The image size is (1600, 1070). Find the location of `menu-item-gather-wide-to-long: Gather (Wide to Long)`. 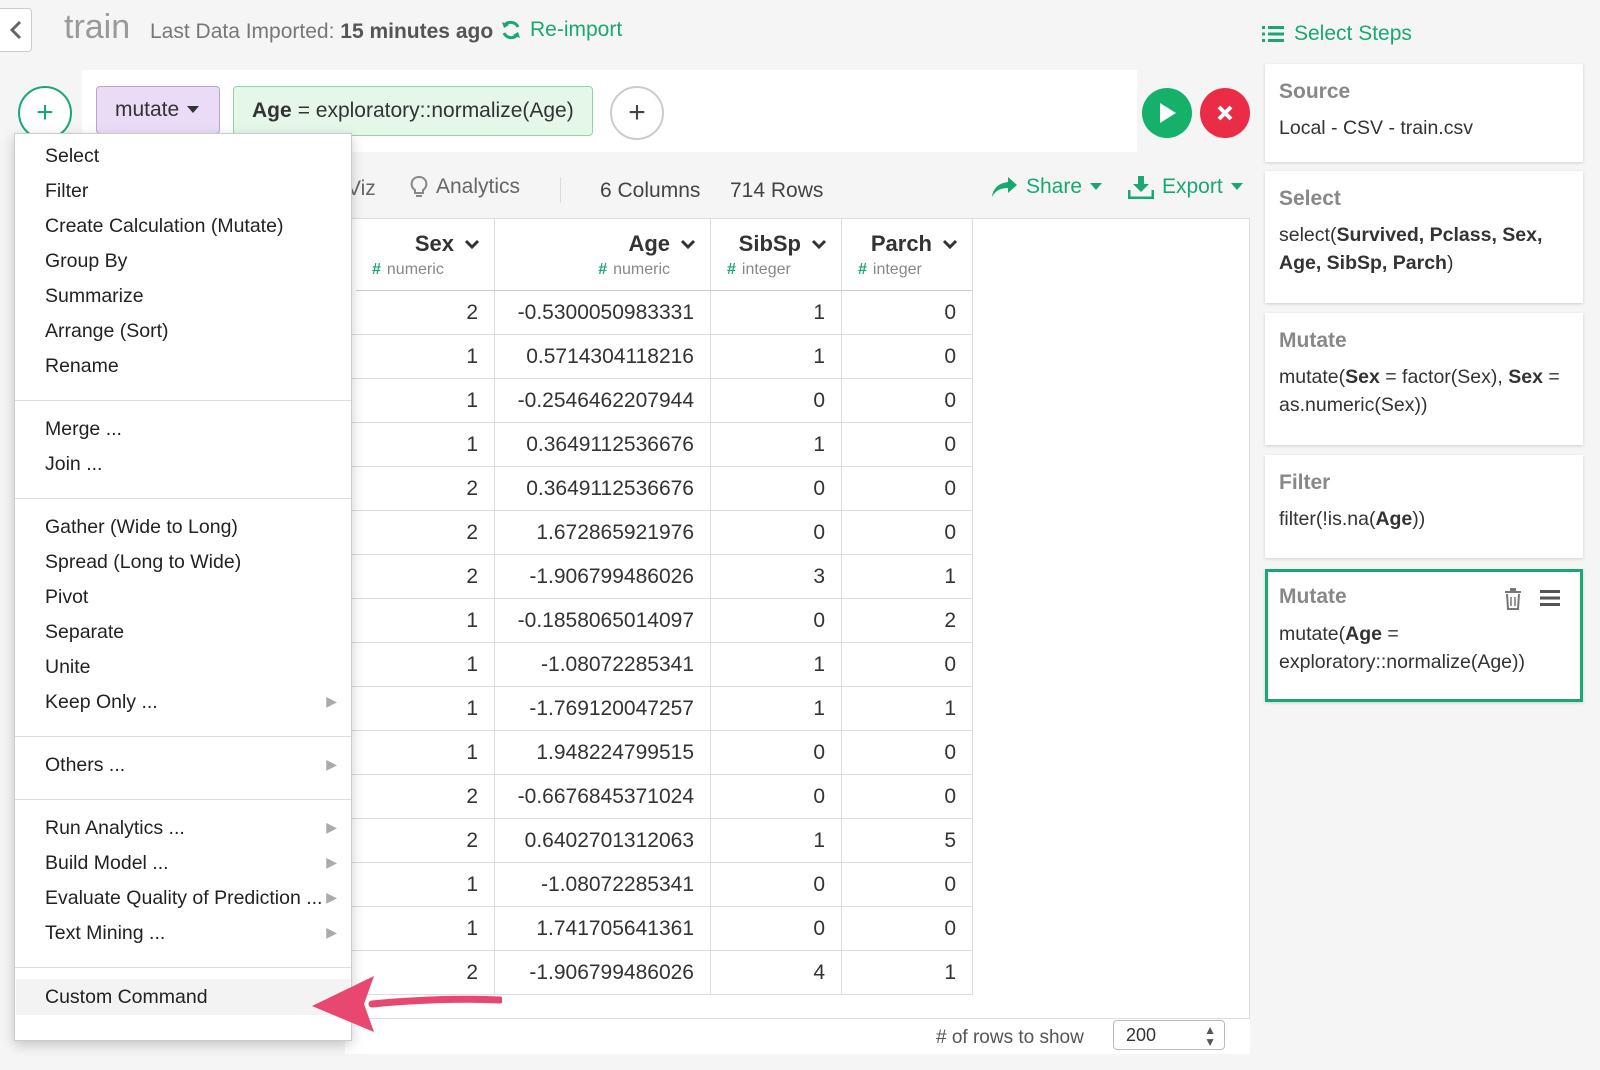

menu-item-gather-wide-to-long: Gather (Wide to Long) is located at coordinates (141, 527).